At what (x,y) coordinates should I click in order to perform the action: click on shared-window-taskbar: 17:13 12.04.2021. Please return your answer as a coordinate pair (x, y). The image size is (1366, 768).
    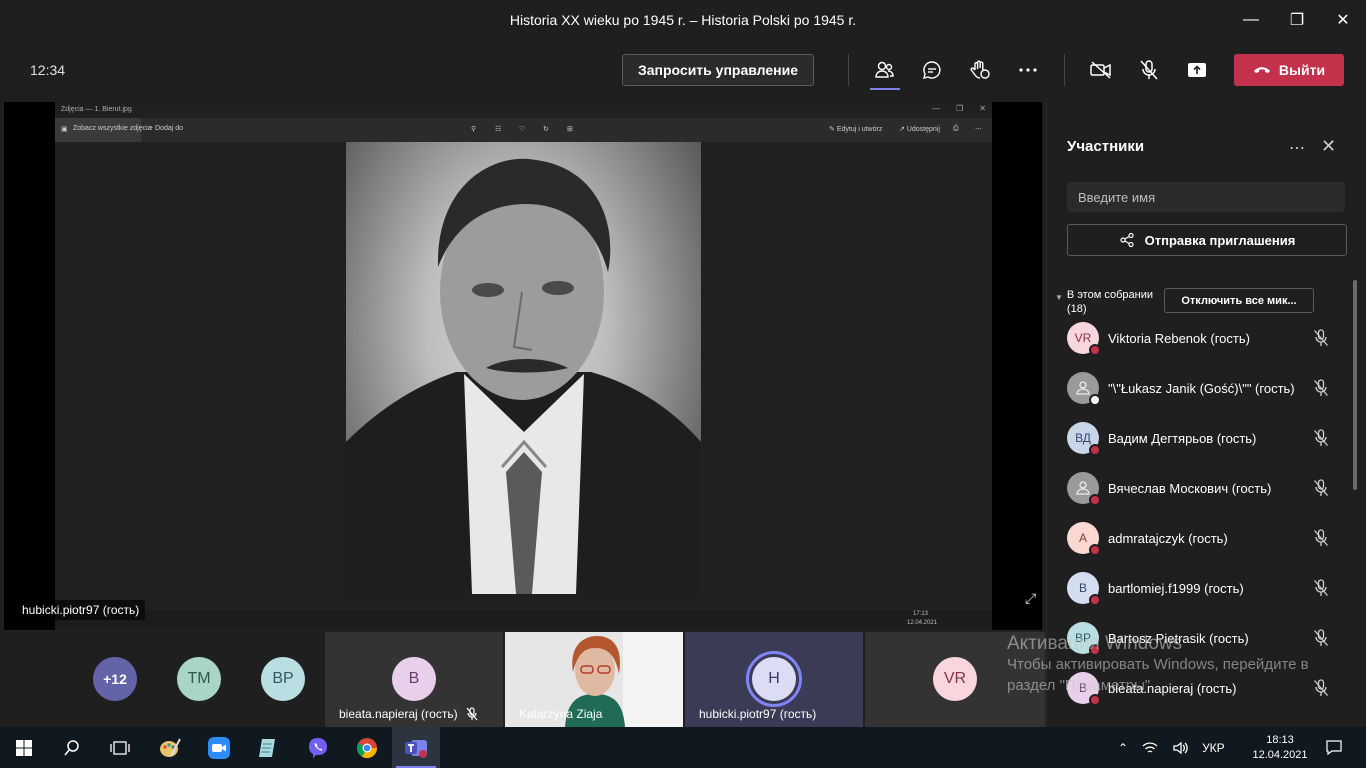
    Looking at the image, I should click on (523, 620).